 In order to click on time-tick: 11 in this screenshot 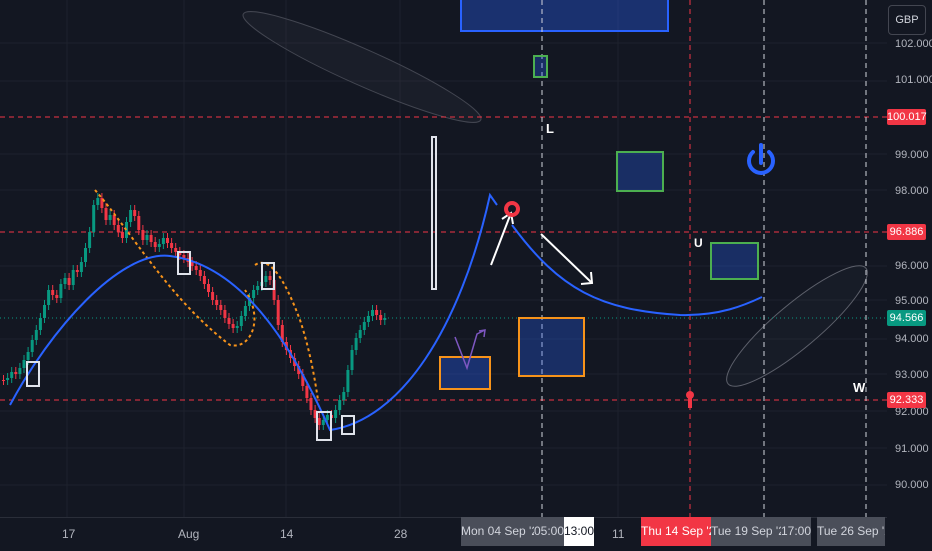, I will do `click(618, 534)`.